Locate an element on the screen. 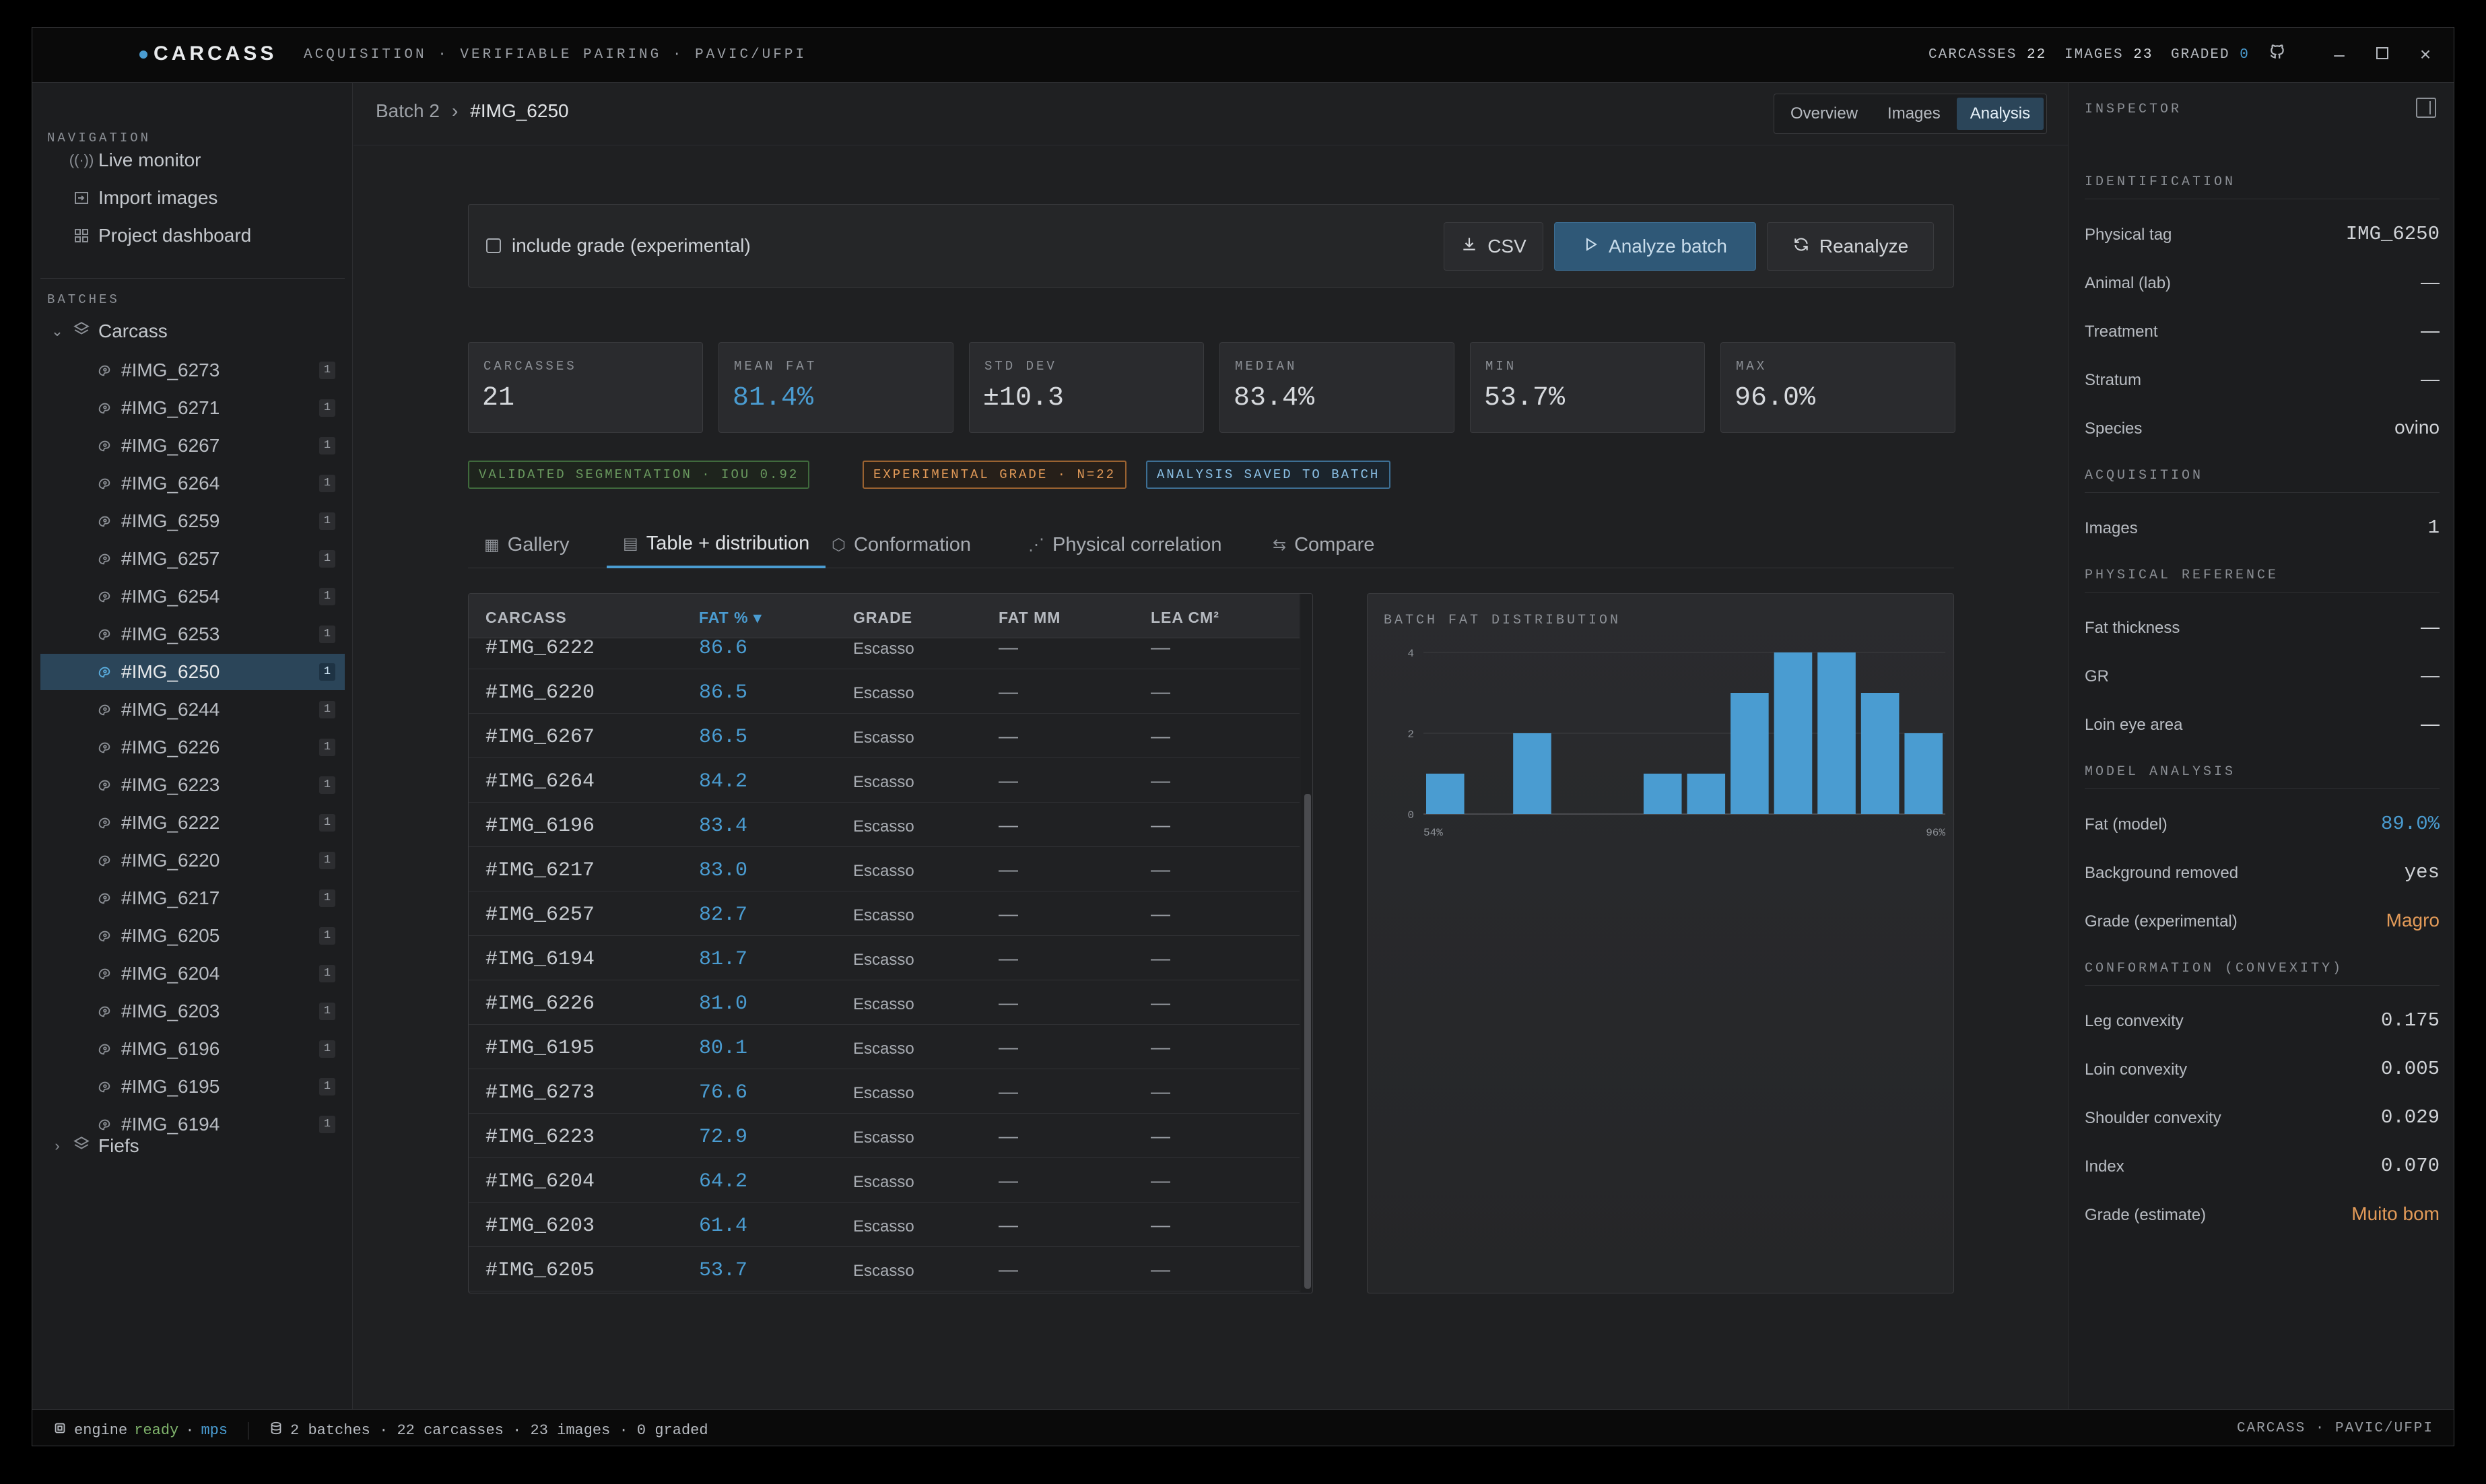 This screenshot has height=1484, width=2486. carcass-label: #IMG_6244 is located at coordinates (171, 709).